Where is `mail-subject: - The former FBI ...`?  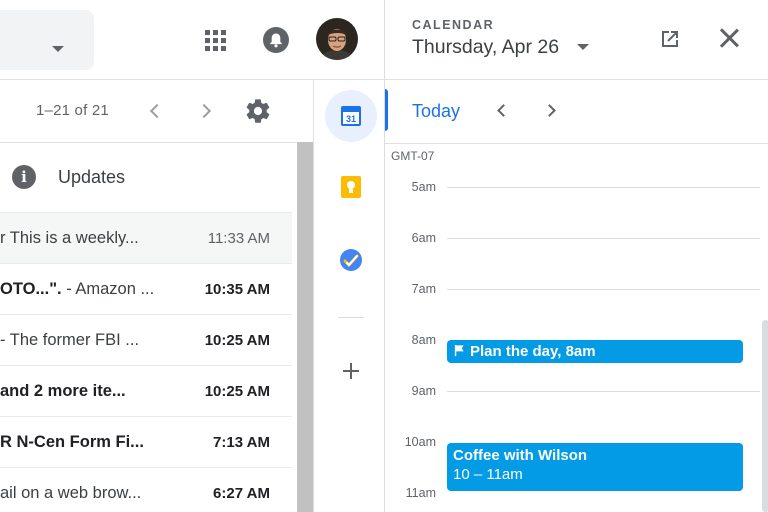
mail-subject: - The former FBI ... is located at coordinates (70, 340).